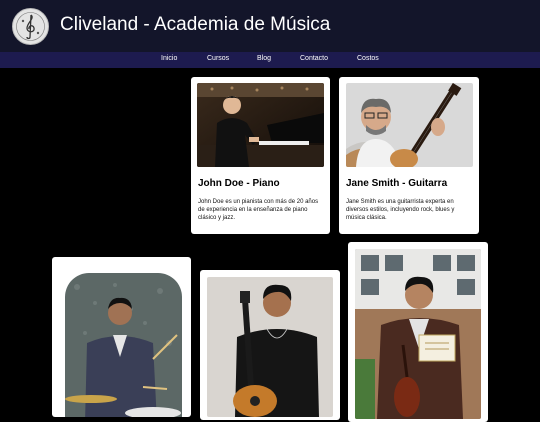 The image size is (540, 422). I want to click on site-title: Cliveland - Academia de Música, so click(195, 24).